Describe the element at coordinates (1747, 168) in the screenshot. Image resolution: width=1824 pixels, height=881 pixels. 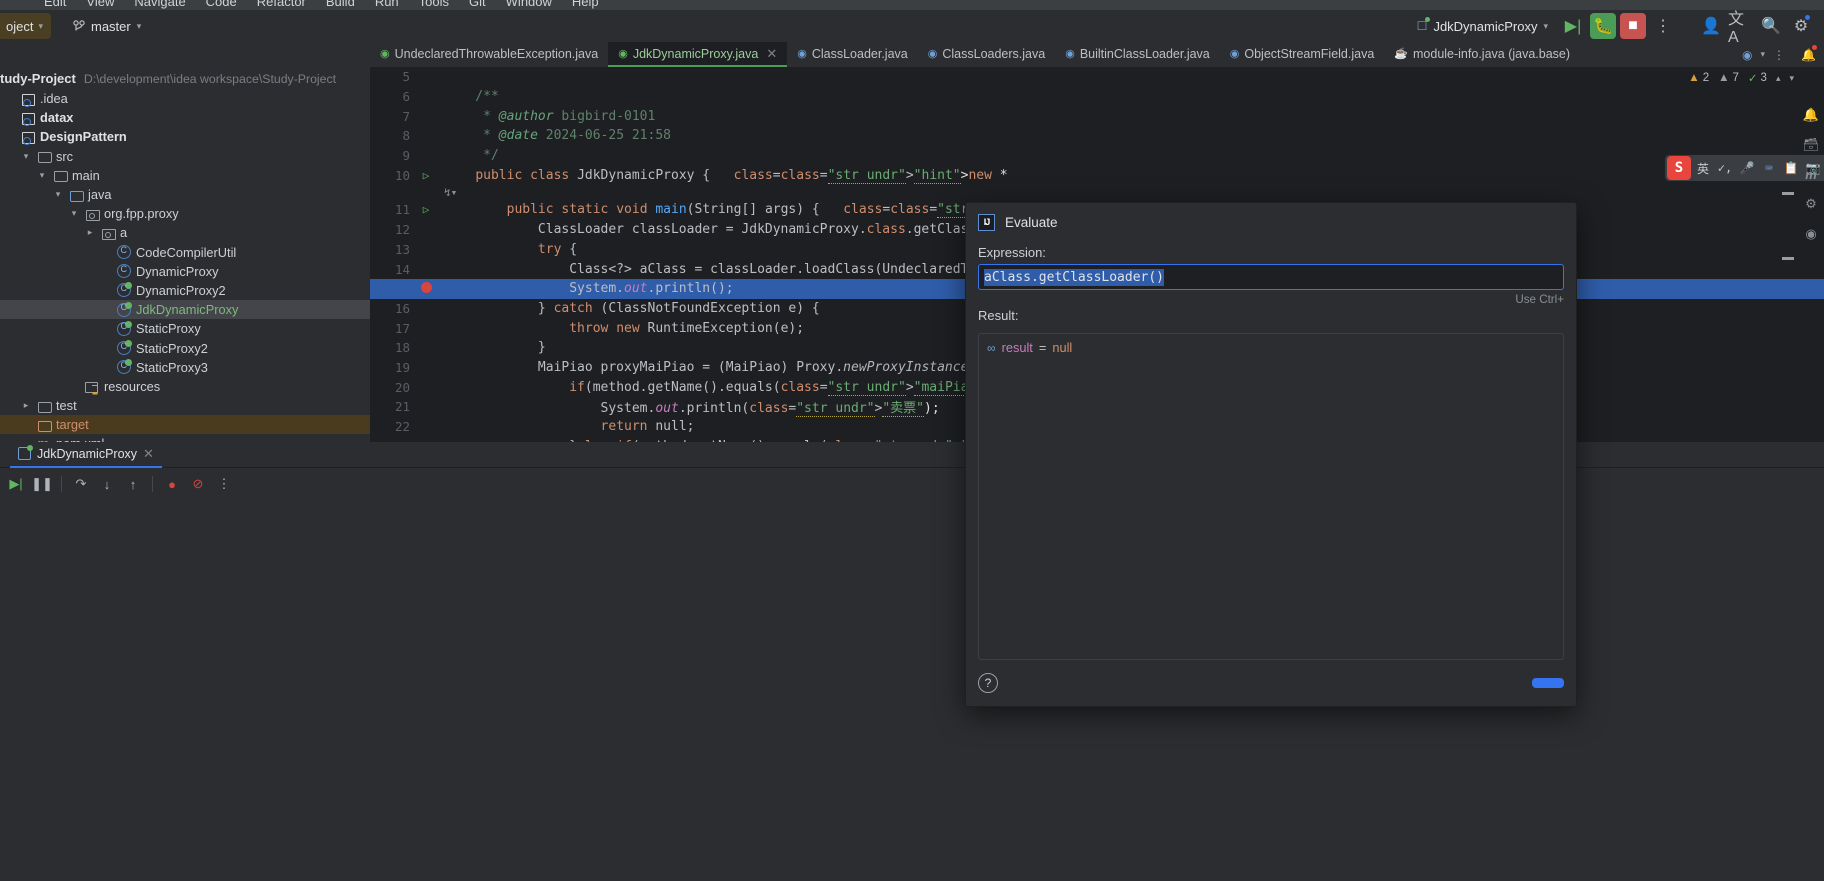
I see `ime-voice-icon: 🎤` at that location.